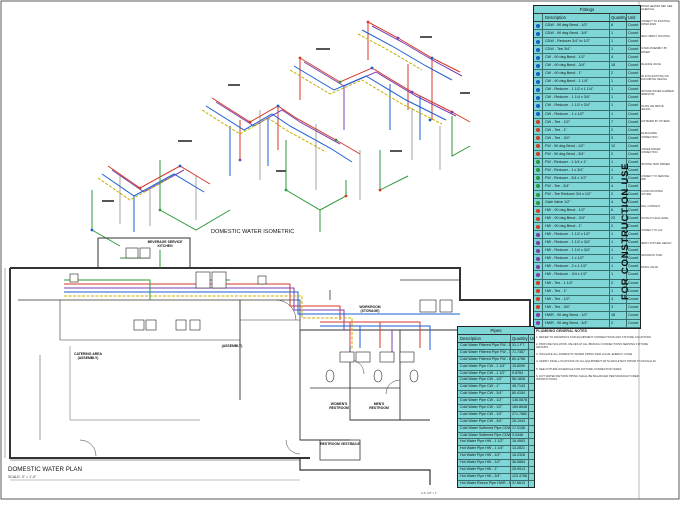 Image resolution: width=680 pixels, height=505 pixels. I want to click on pipe-quantity: 16.2328, so click(520, 456).